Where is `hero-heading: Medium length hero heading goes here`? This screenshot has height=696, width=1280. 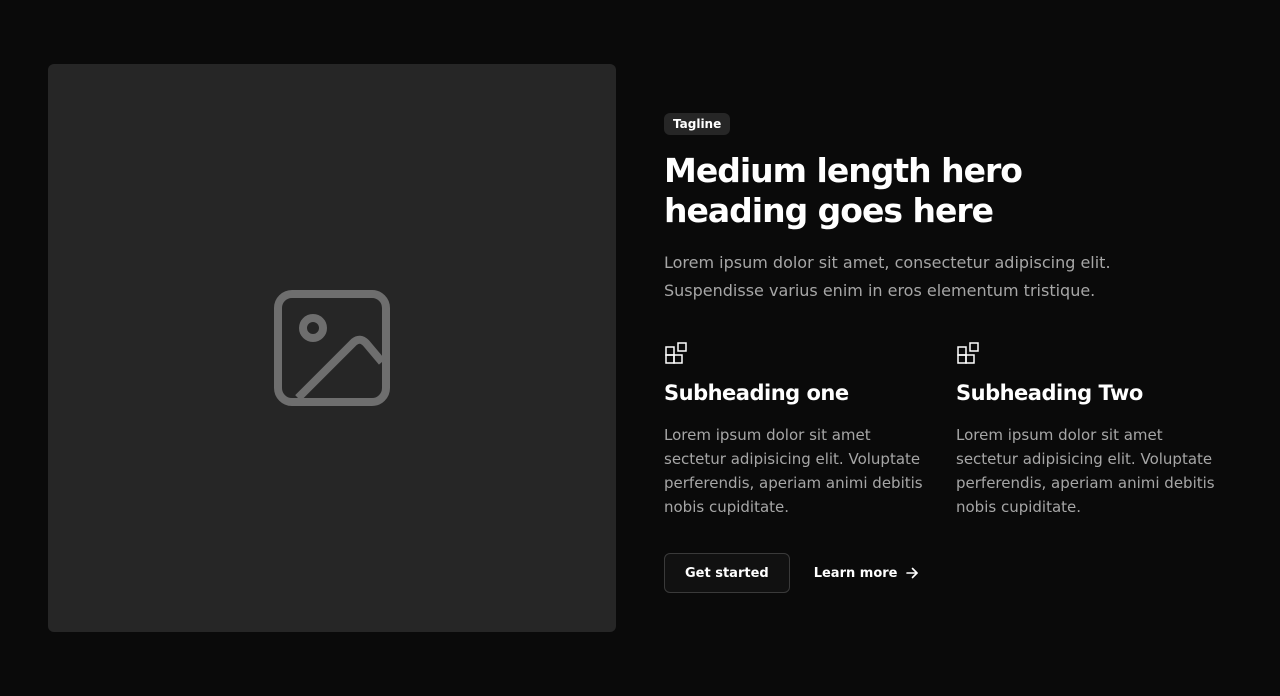
hero-heading: Medium length hero heading goes here is located at coordinates (843, 190).